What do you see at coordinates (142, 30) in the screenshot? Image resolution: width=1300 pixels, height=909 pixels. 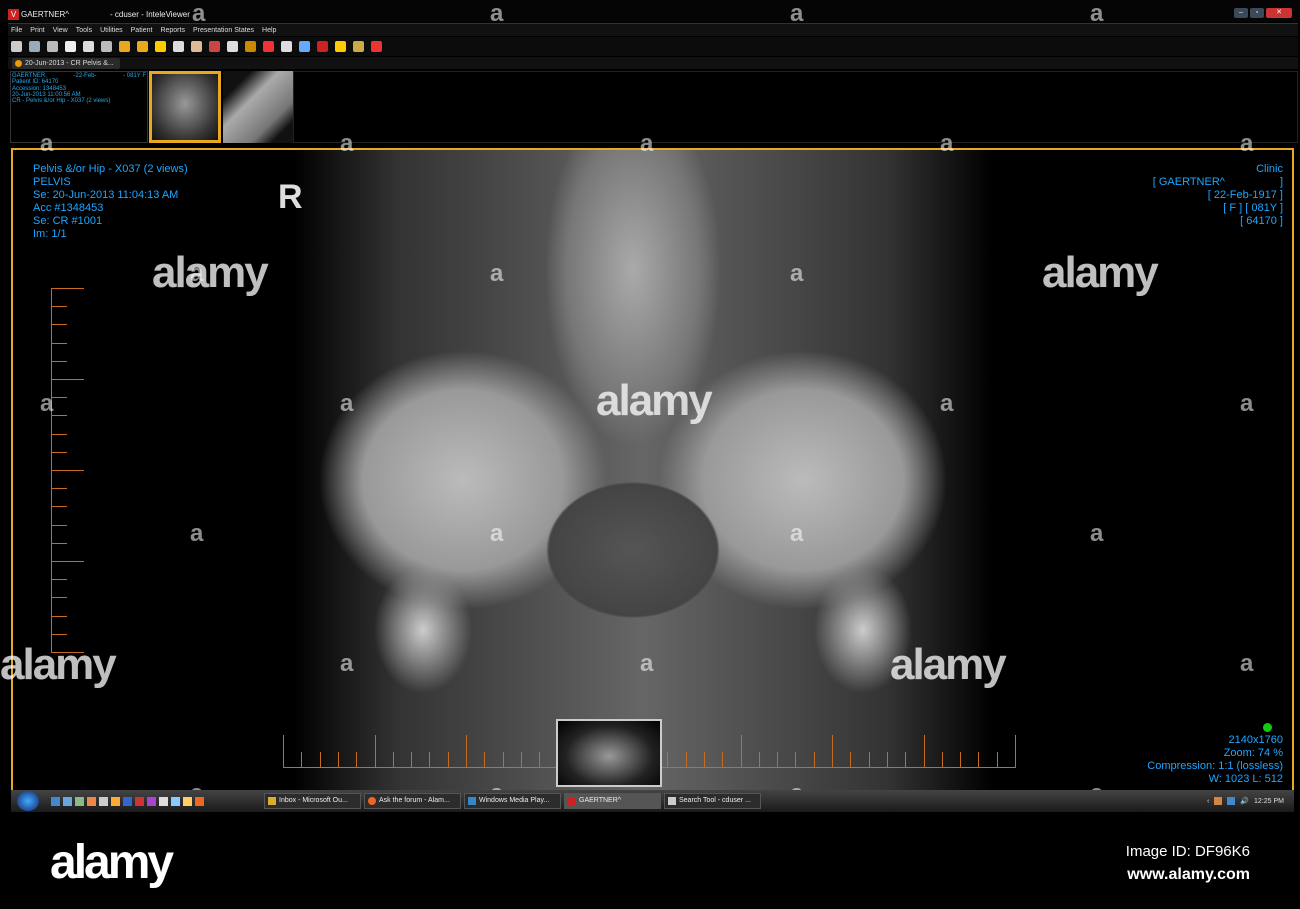 I see `menu-patient: Patient` at bounding box center [142, 30].